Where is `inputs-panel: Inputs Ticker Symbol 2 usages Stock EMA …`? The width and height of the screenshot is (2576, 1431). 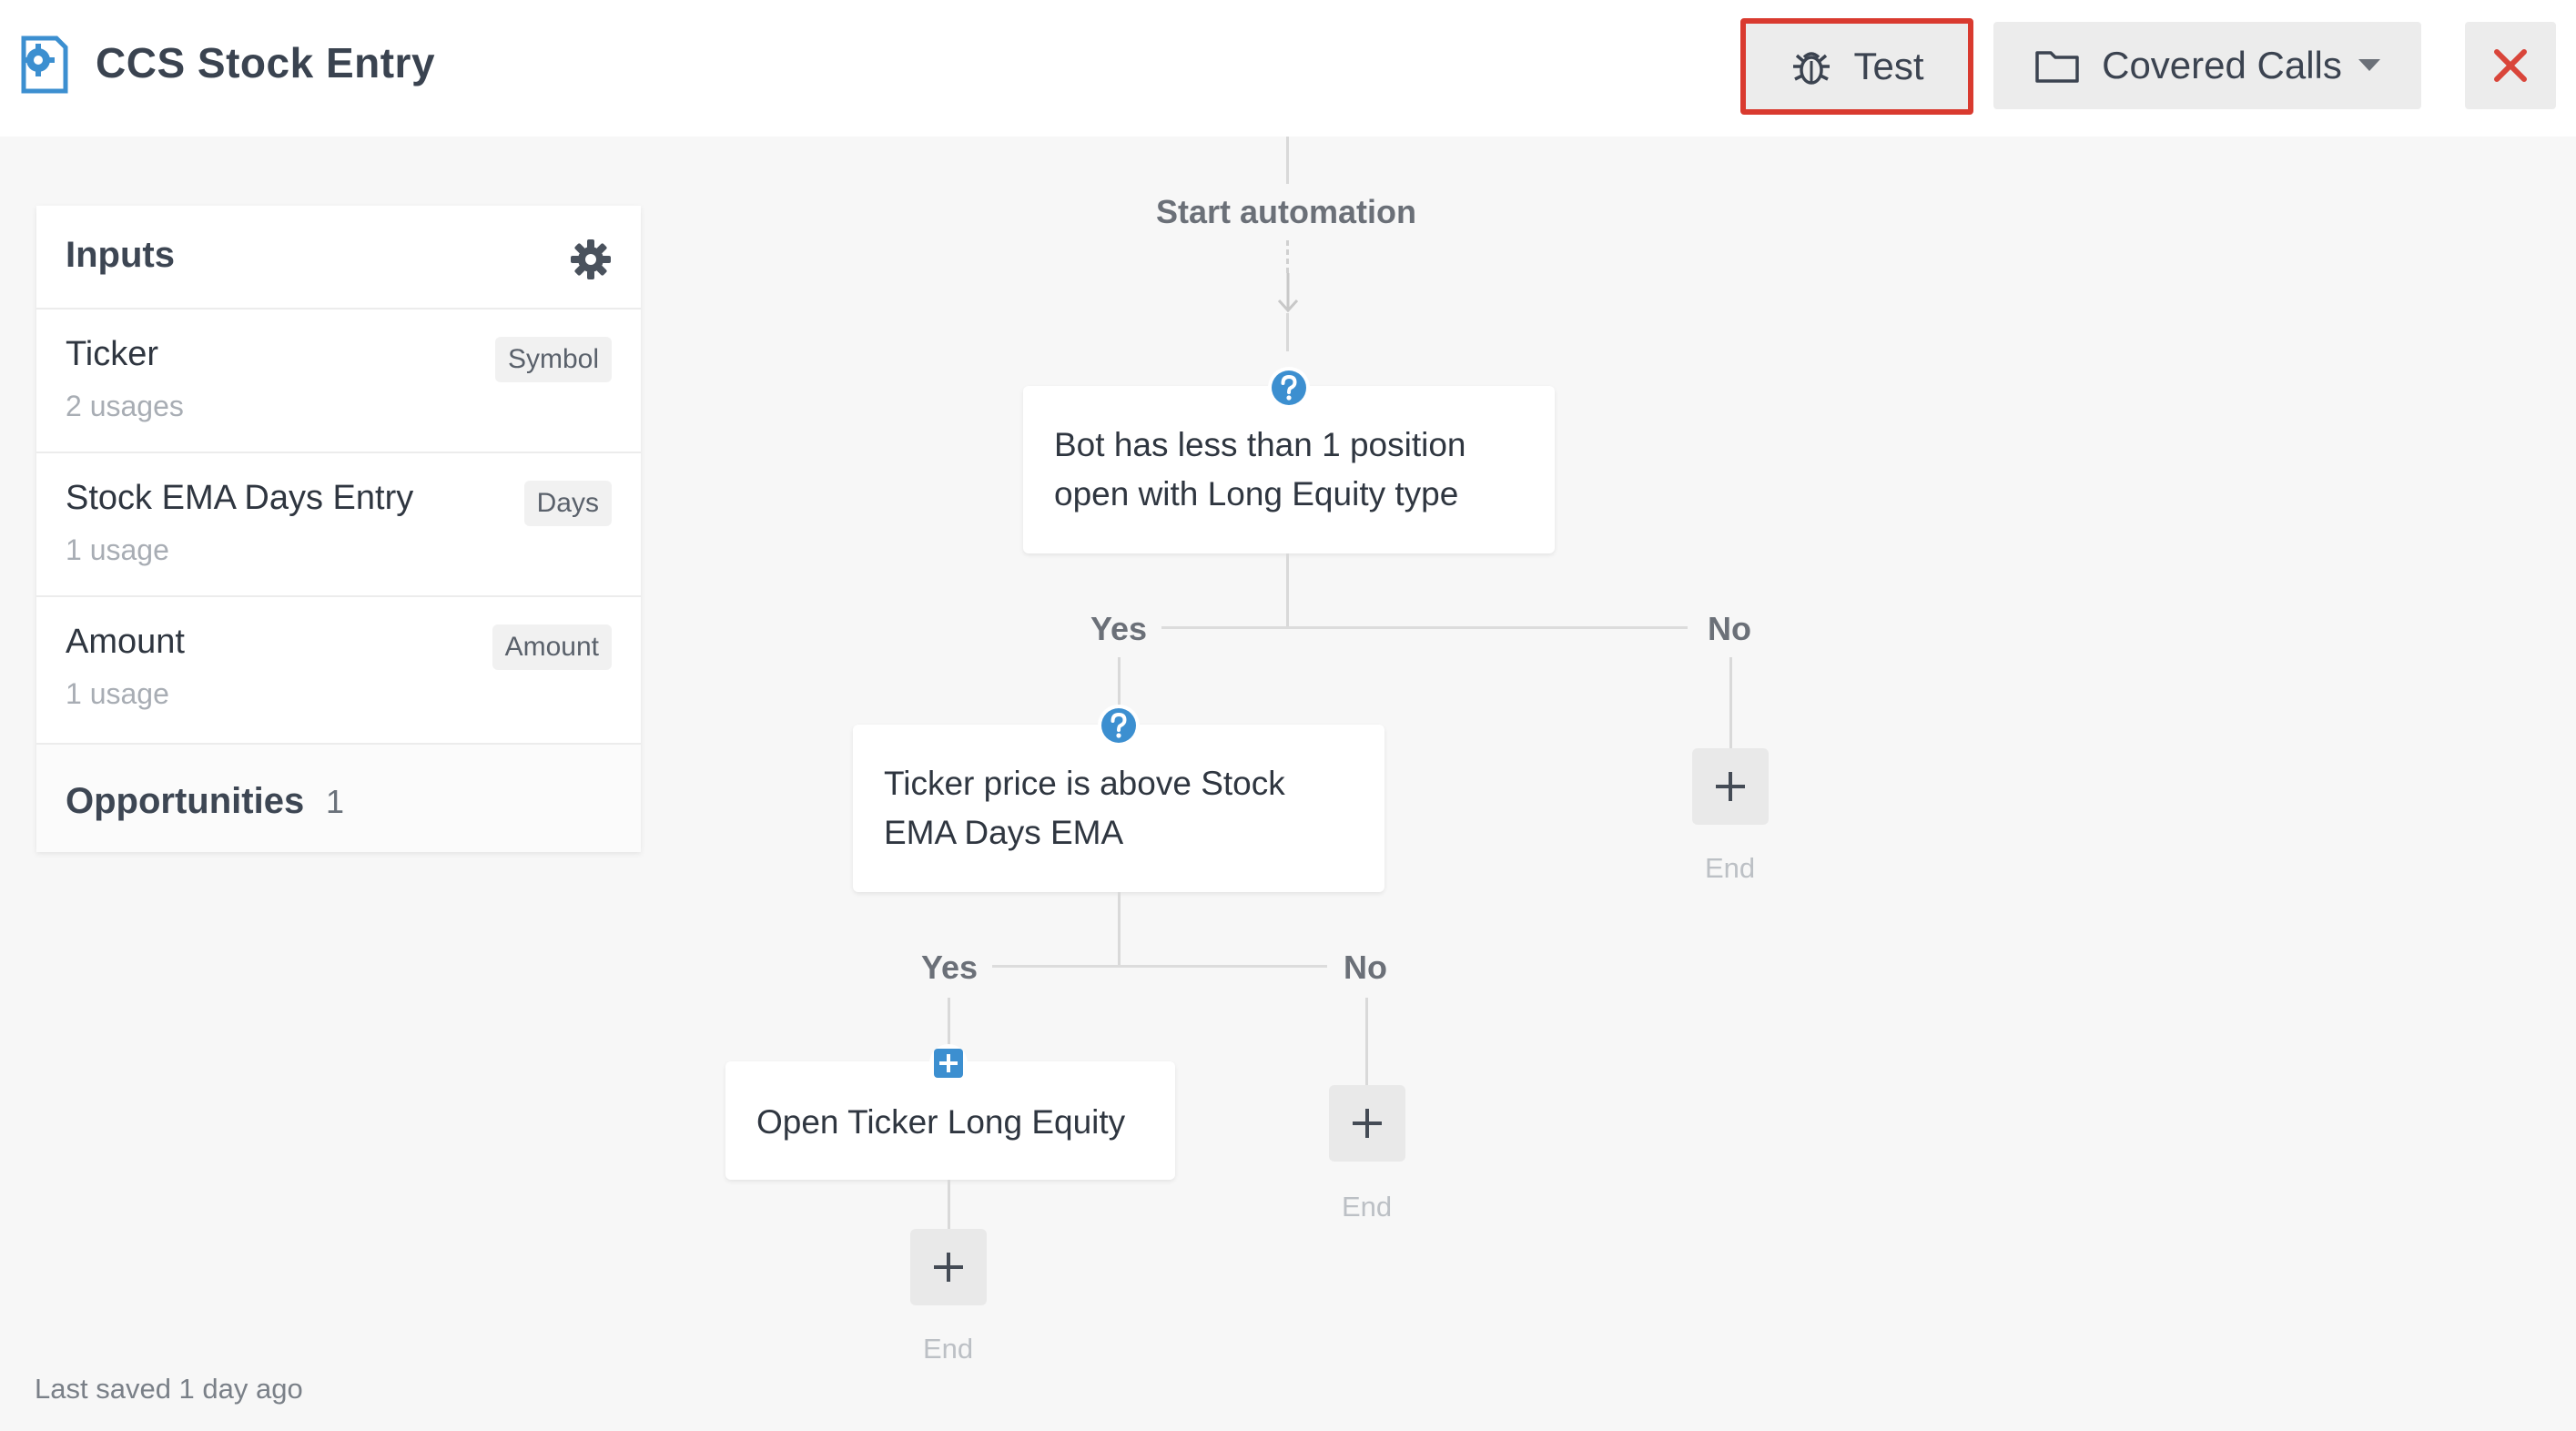 inputs-panel: Inputs Ticker Symbol 2 usages Stock EMA … is located at coordinates (338, 529).